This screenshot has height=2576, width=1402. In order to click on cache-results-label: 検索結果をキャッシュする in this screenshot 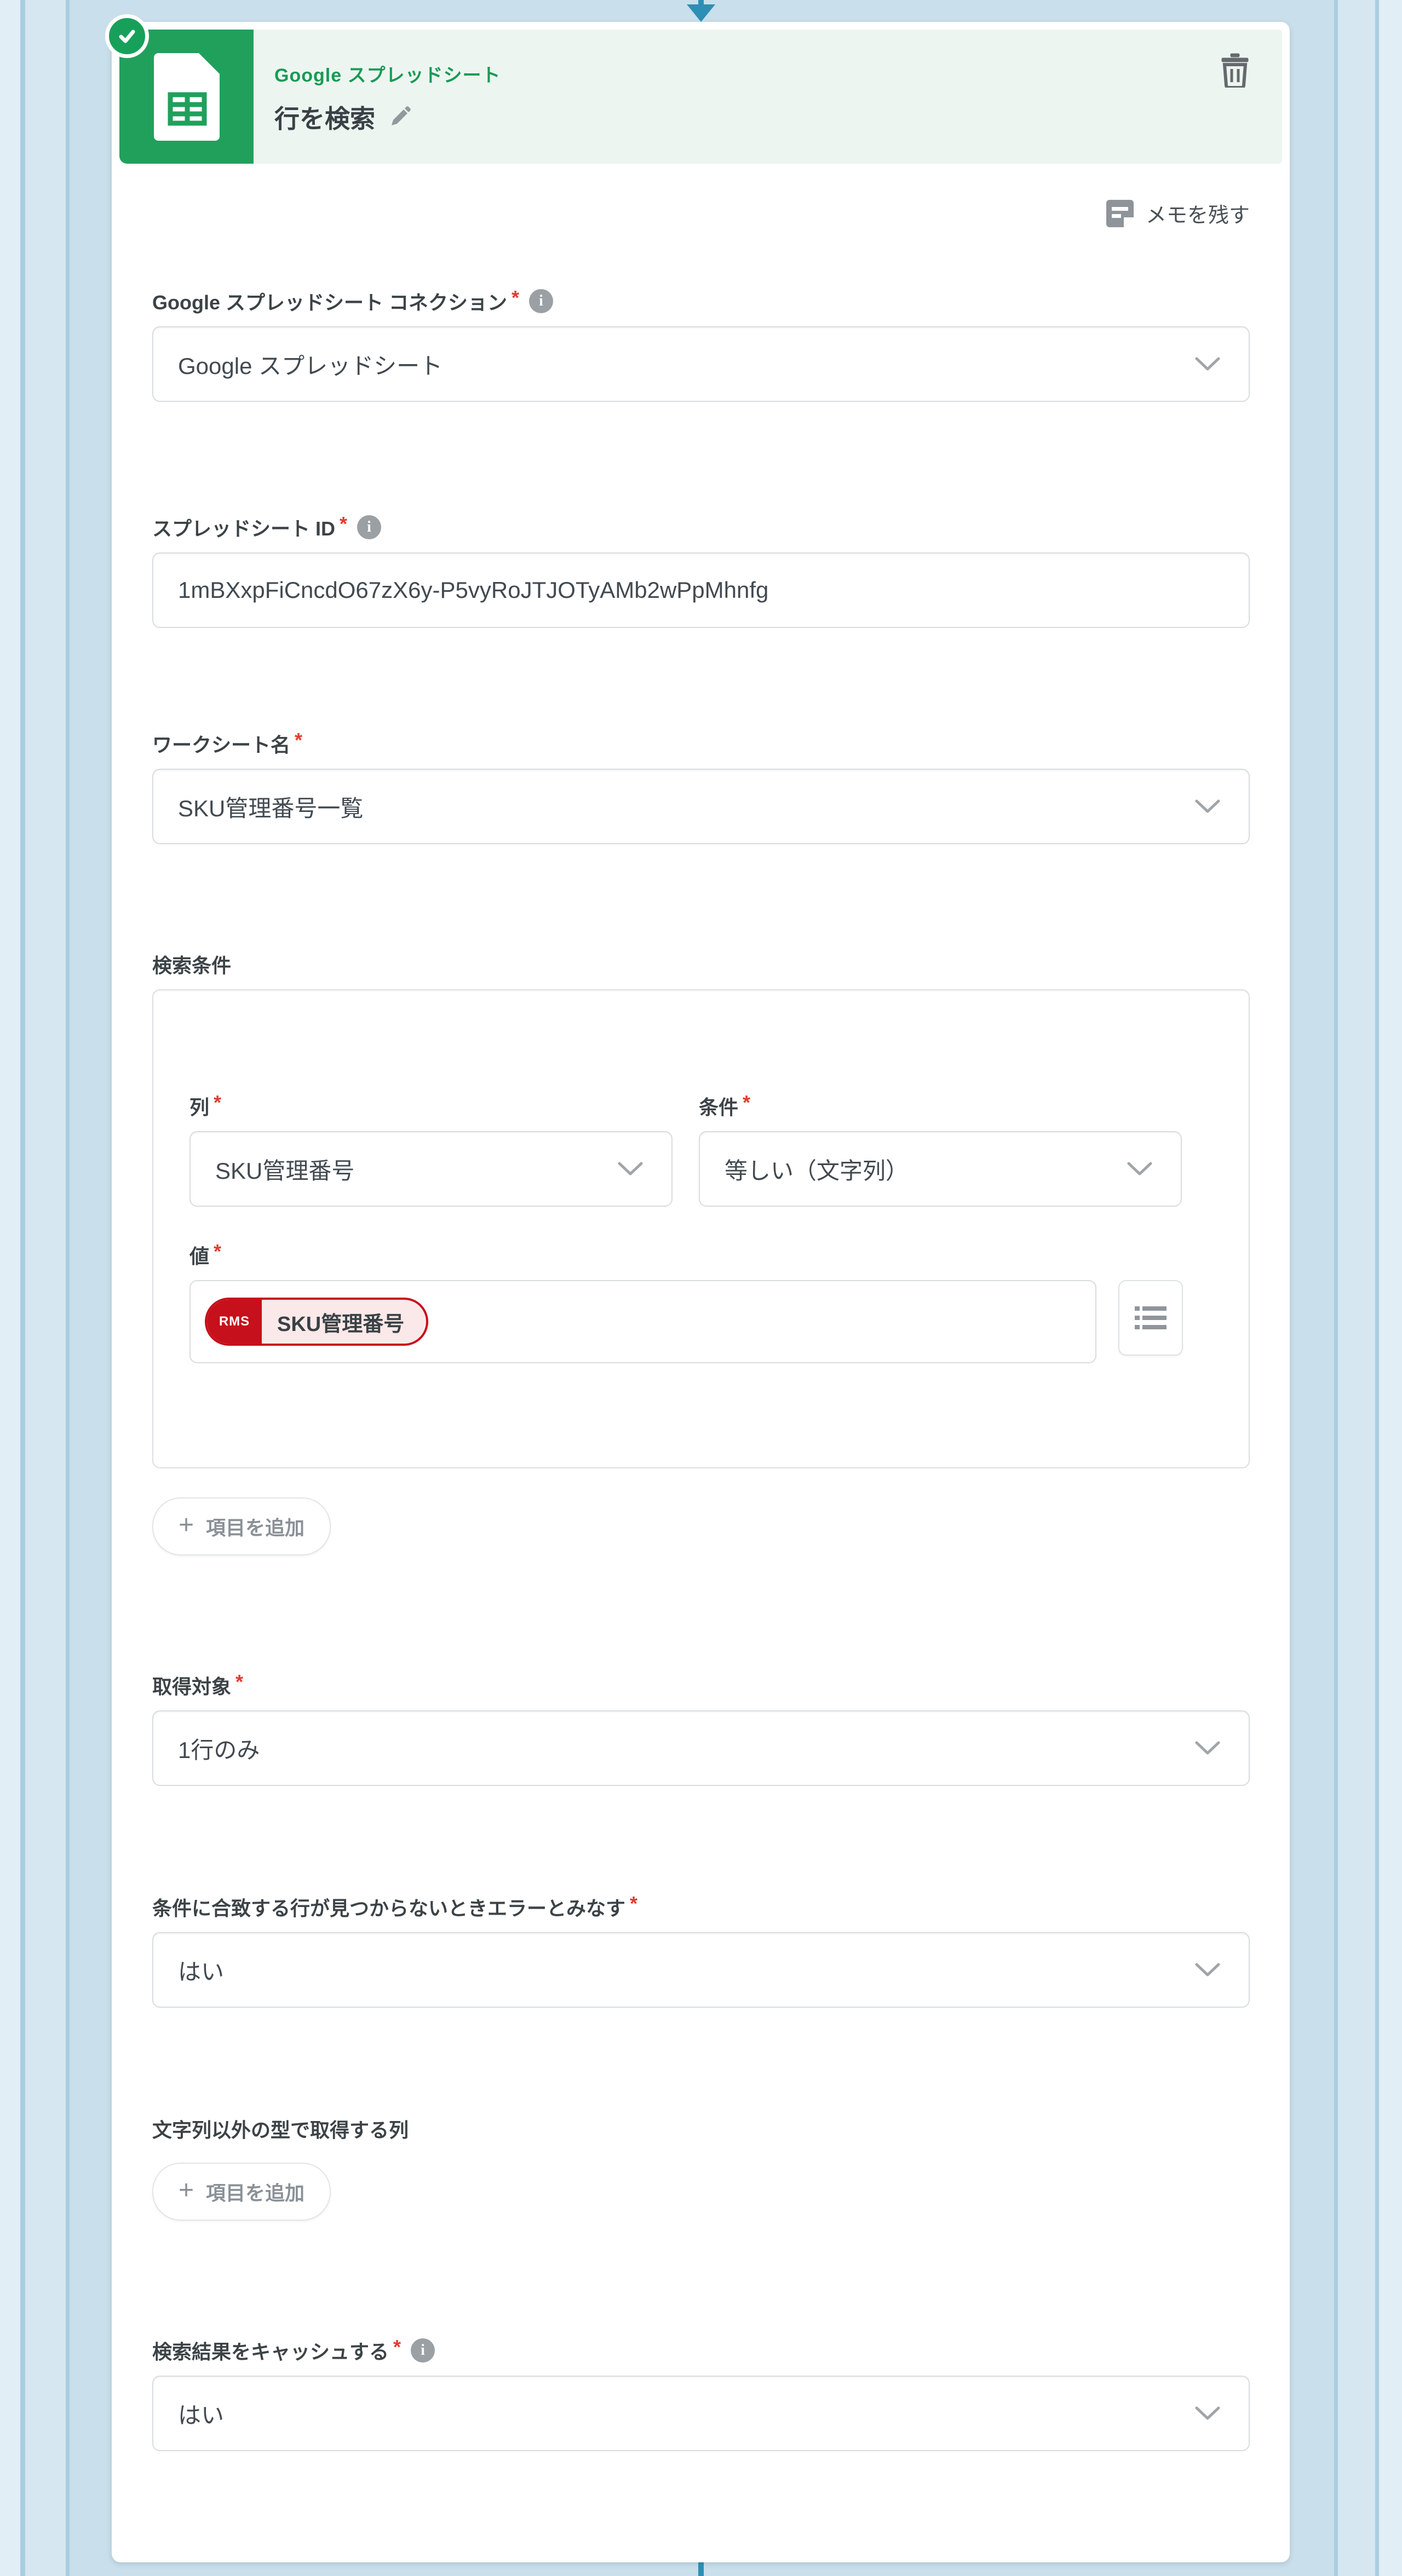, I will do `click(270, 2352)`.